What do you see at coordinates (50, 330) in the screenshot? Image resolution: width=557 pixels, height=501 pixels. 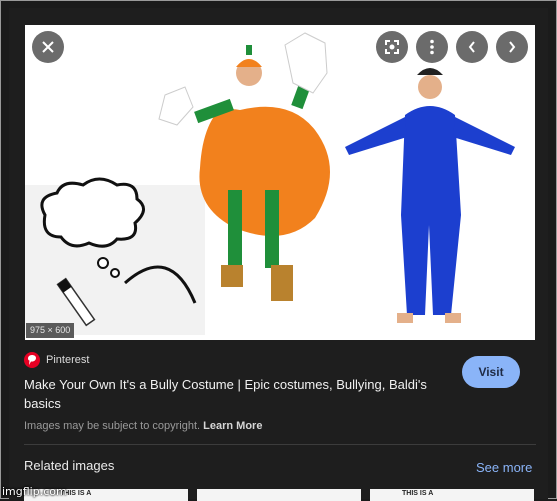 I see `image-dimensions-badge: 975 × 600` at bounding box center [50, 330].